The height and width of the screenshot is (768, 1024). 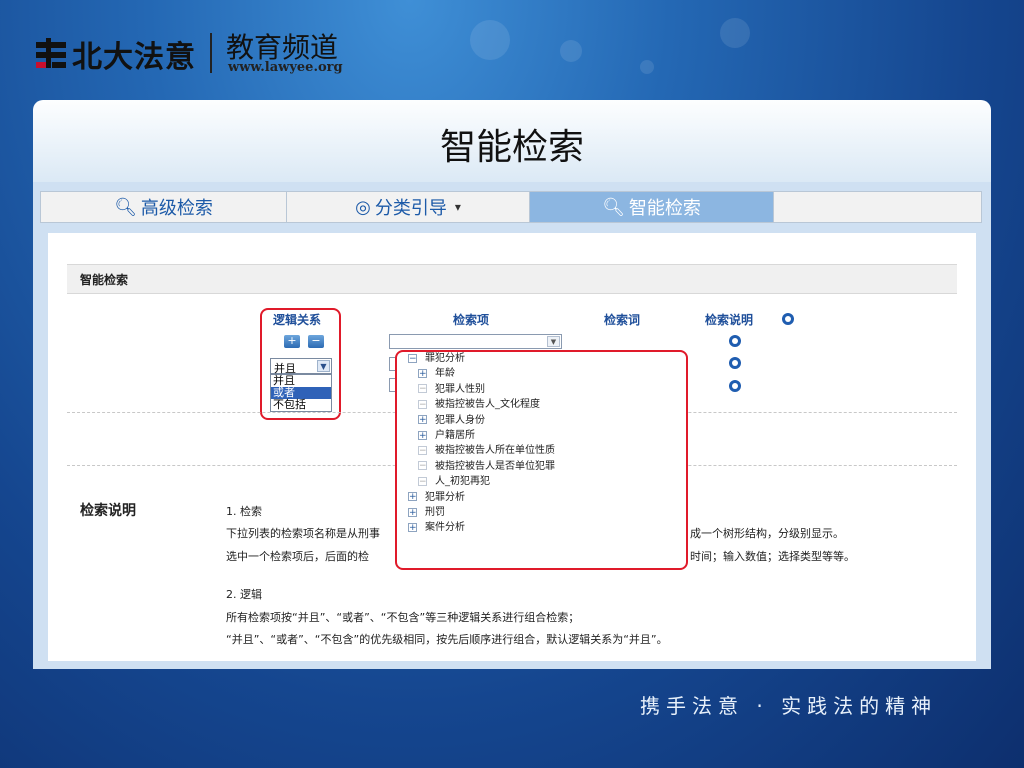 I want to click on tab-category-guide: ◎ 分类引导 ▾, so click(x=408, y=207).